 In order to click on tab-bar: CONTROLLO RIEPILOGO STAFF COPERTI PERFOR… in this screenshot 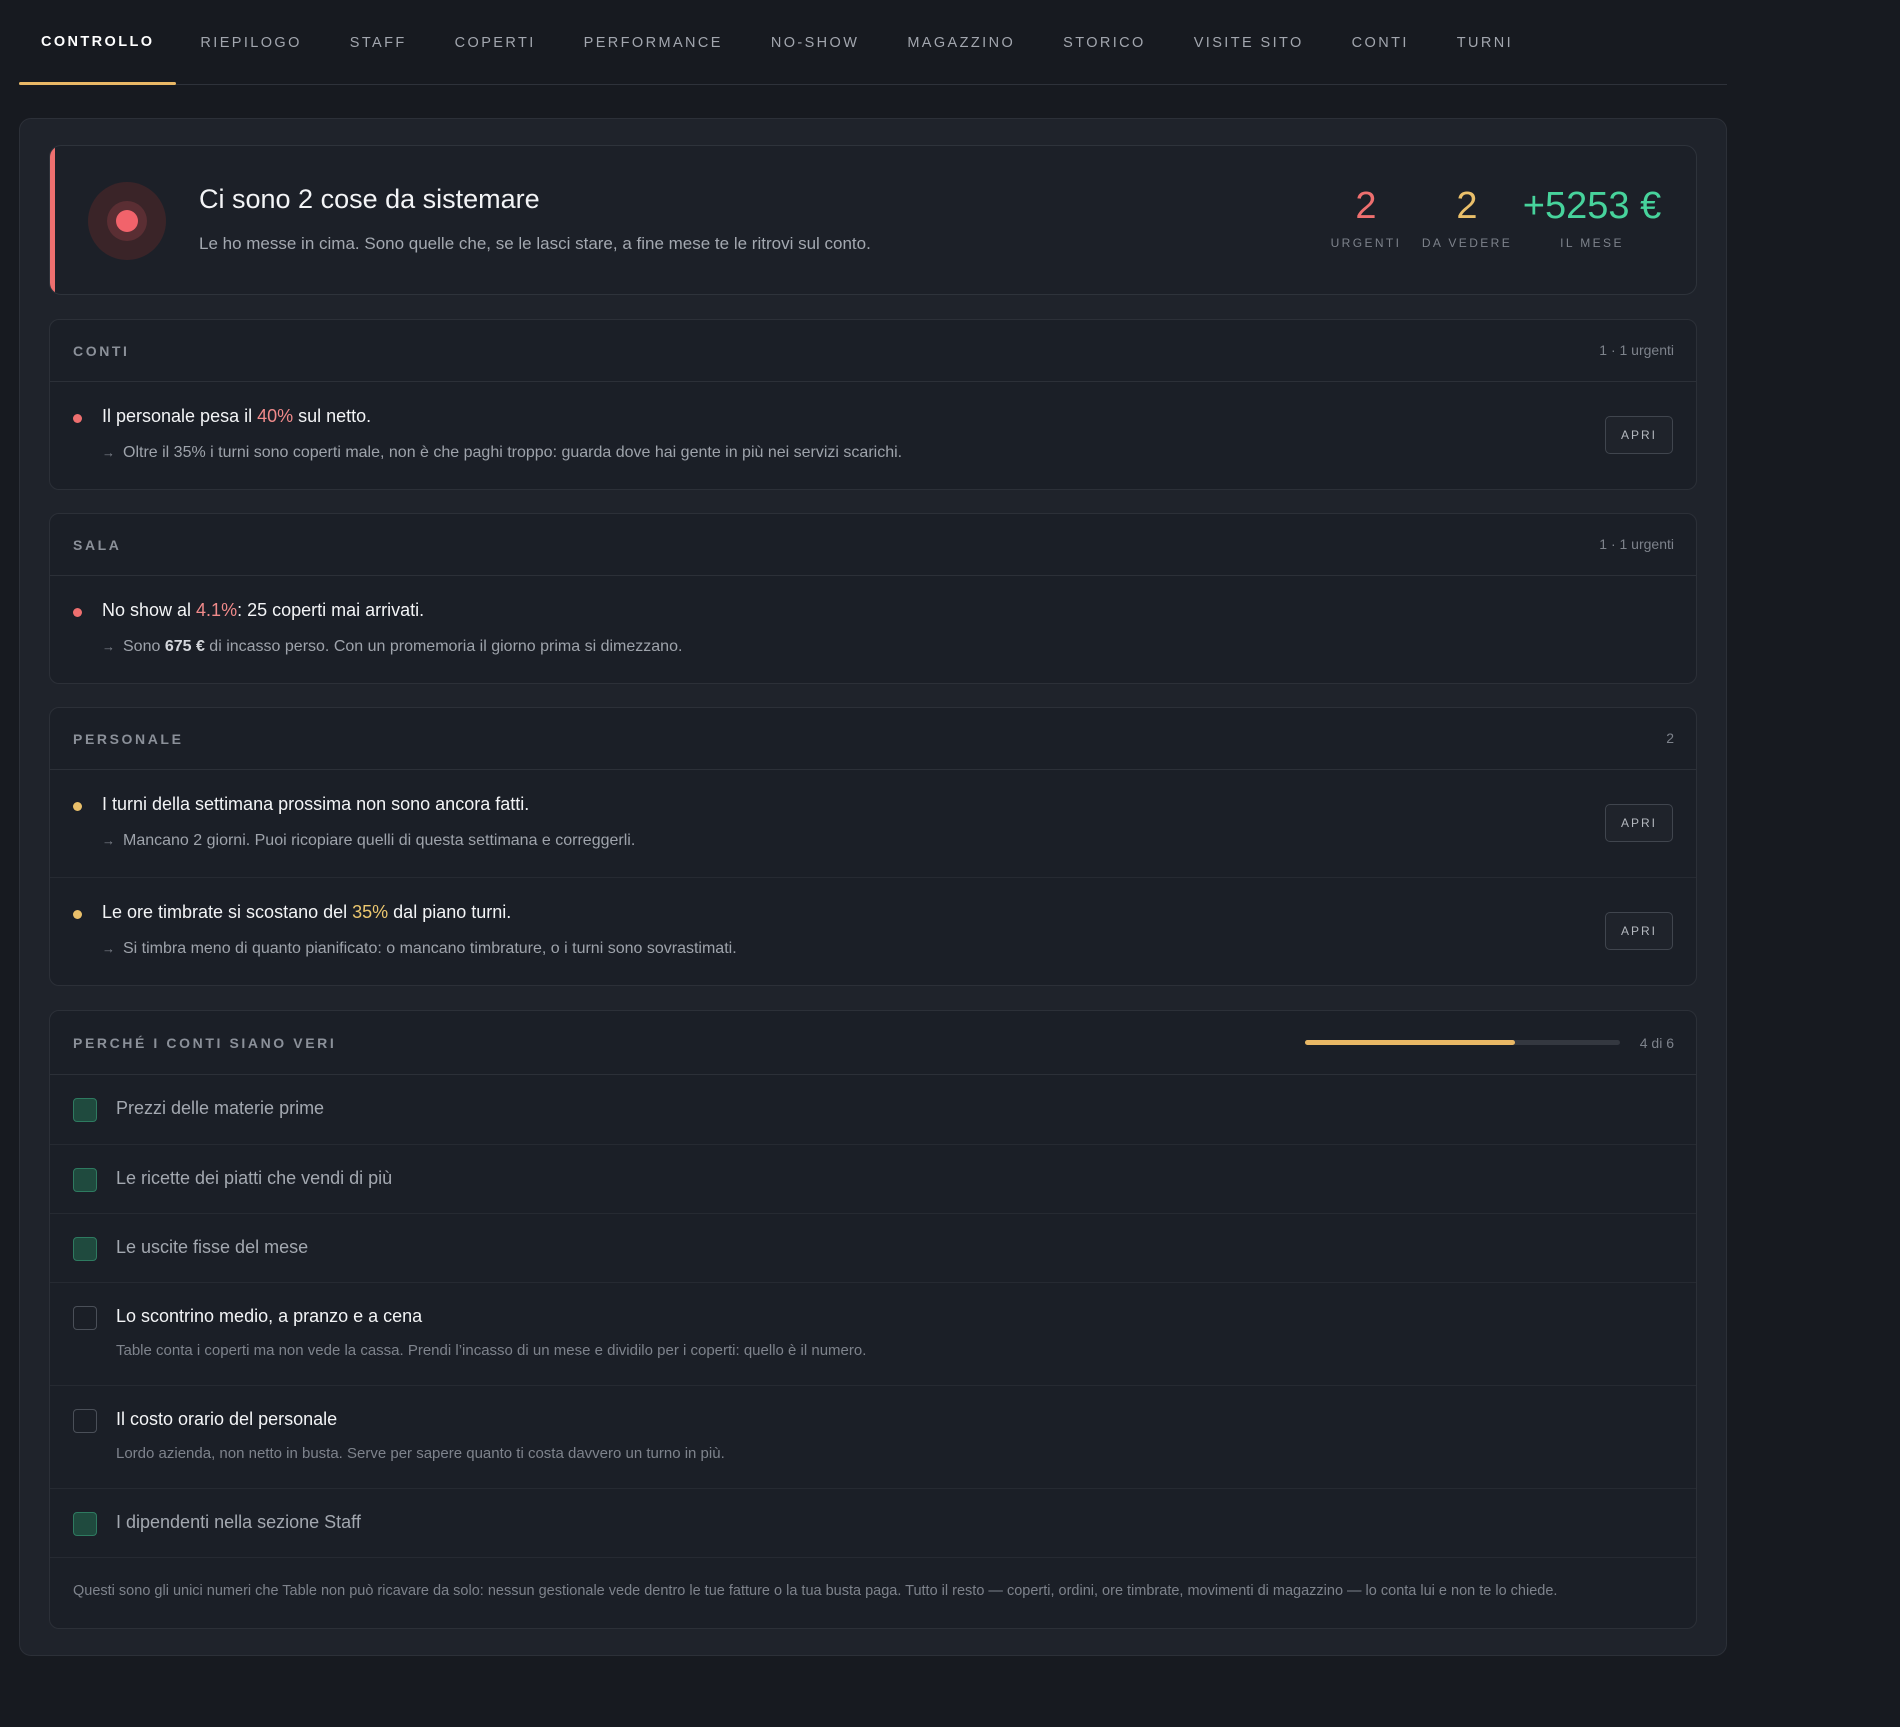, I will do `click(873, 42)`.